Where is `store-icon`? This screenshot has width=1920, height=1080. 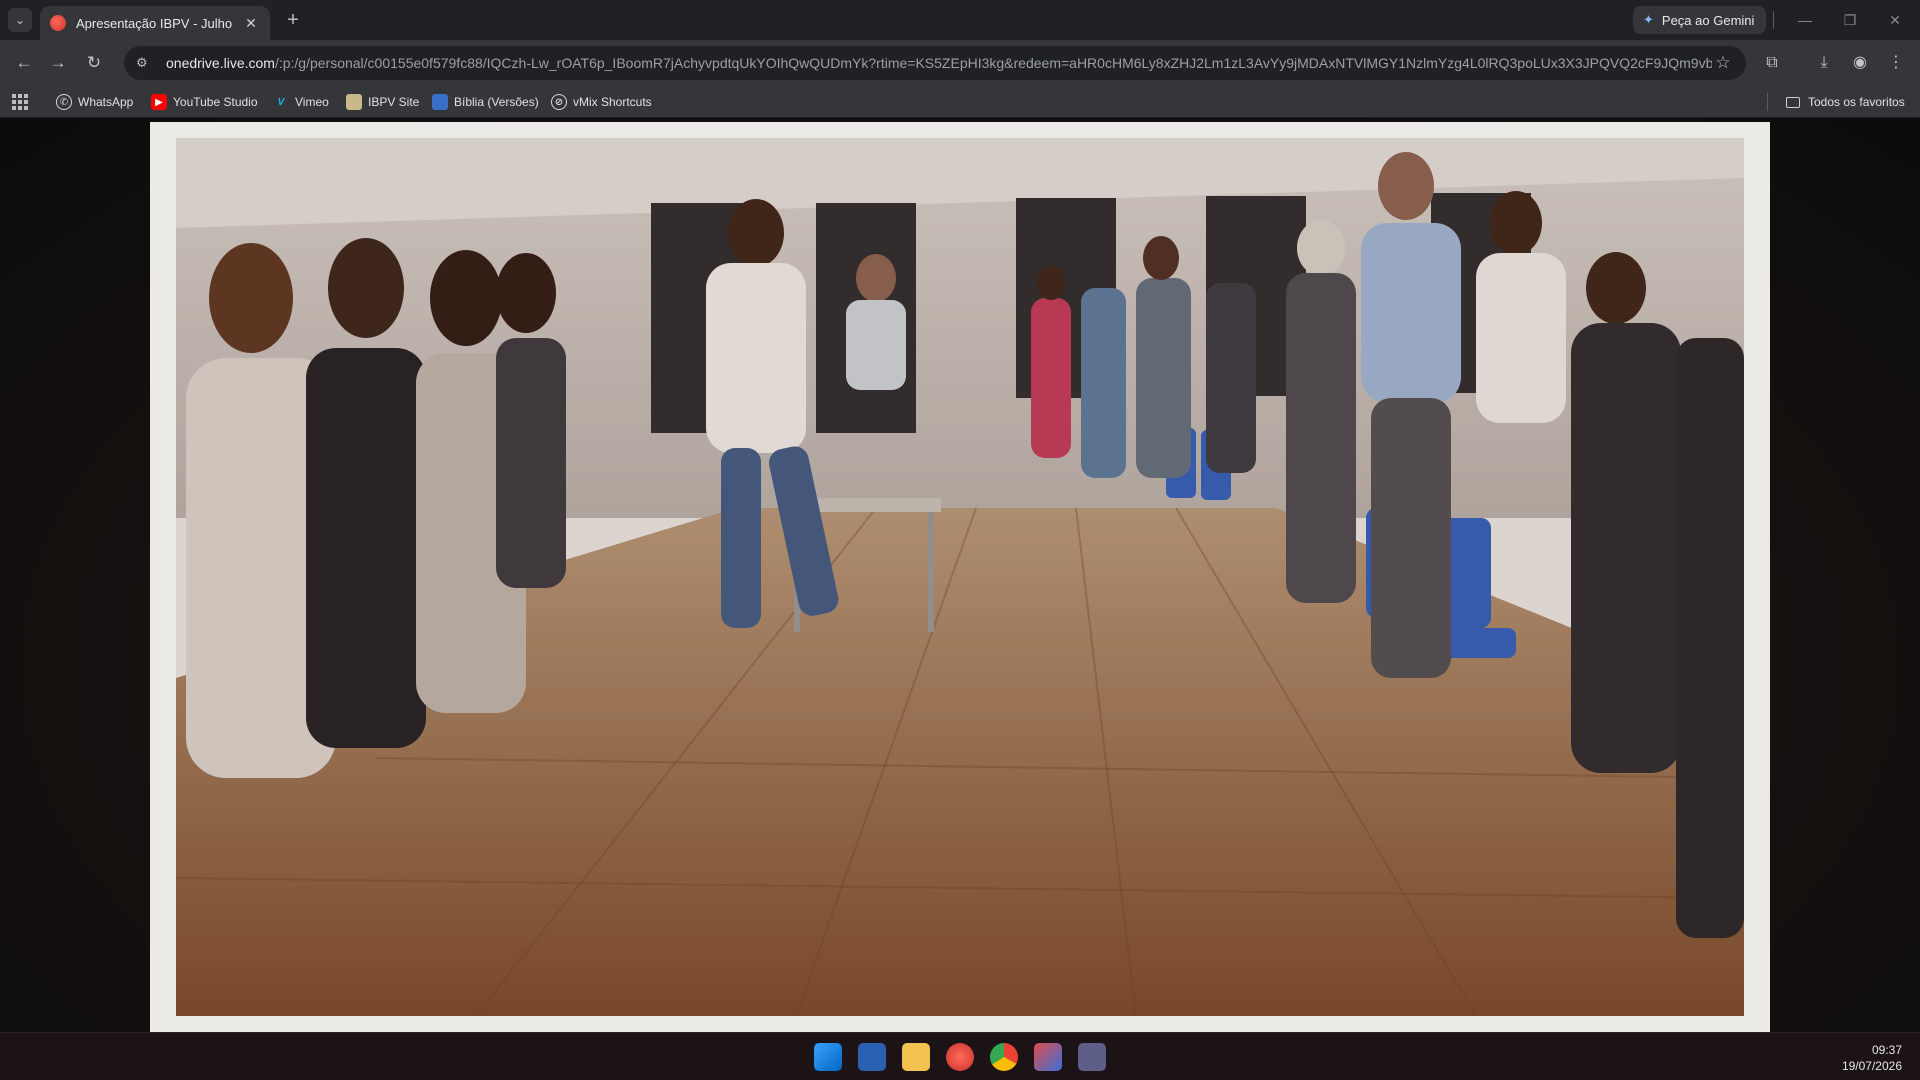 store-icon is located at coordinates (1048, 1057).